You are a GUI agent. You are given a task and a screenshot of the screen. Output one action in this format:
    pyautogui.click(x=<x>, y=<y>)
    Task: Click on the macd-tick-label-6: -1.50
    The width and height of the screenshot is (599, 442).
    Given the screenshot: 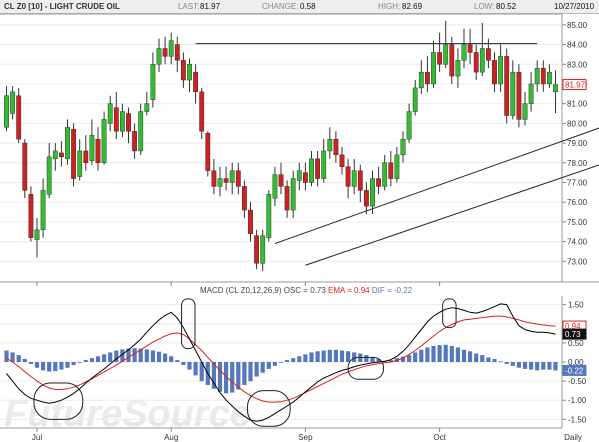 What is the action you would take?
    pyautogui.click(x=577, y=419)
    